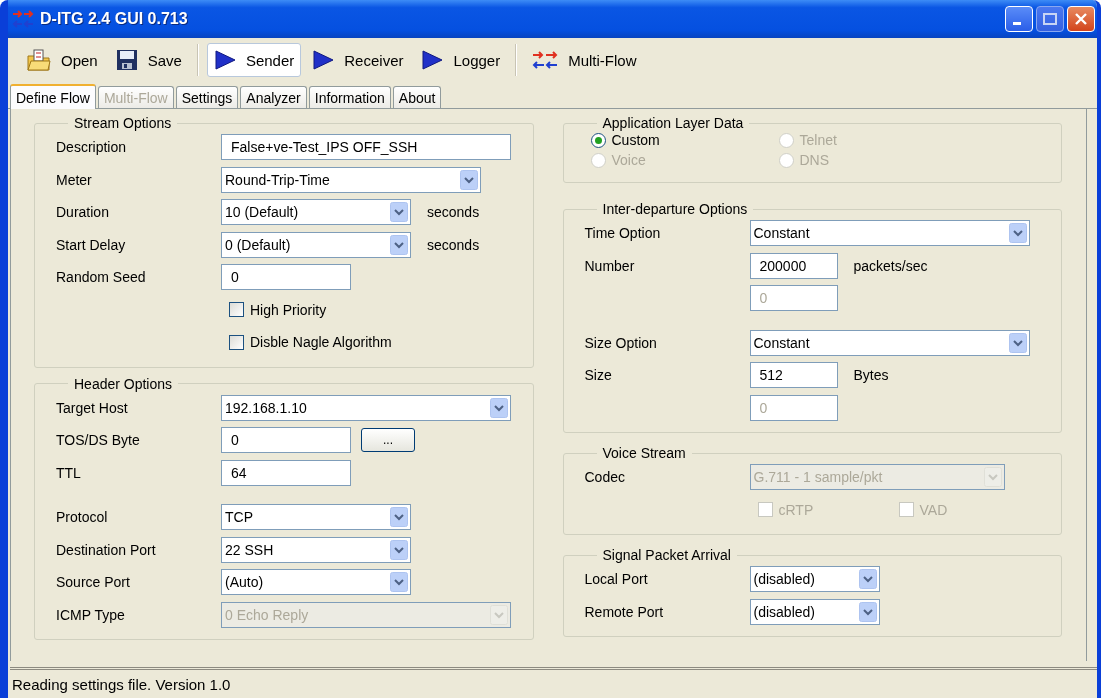  Describe the element at coordinates (623, 233) in the screenshot. I see `field-label: Time Option` at that location.